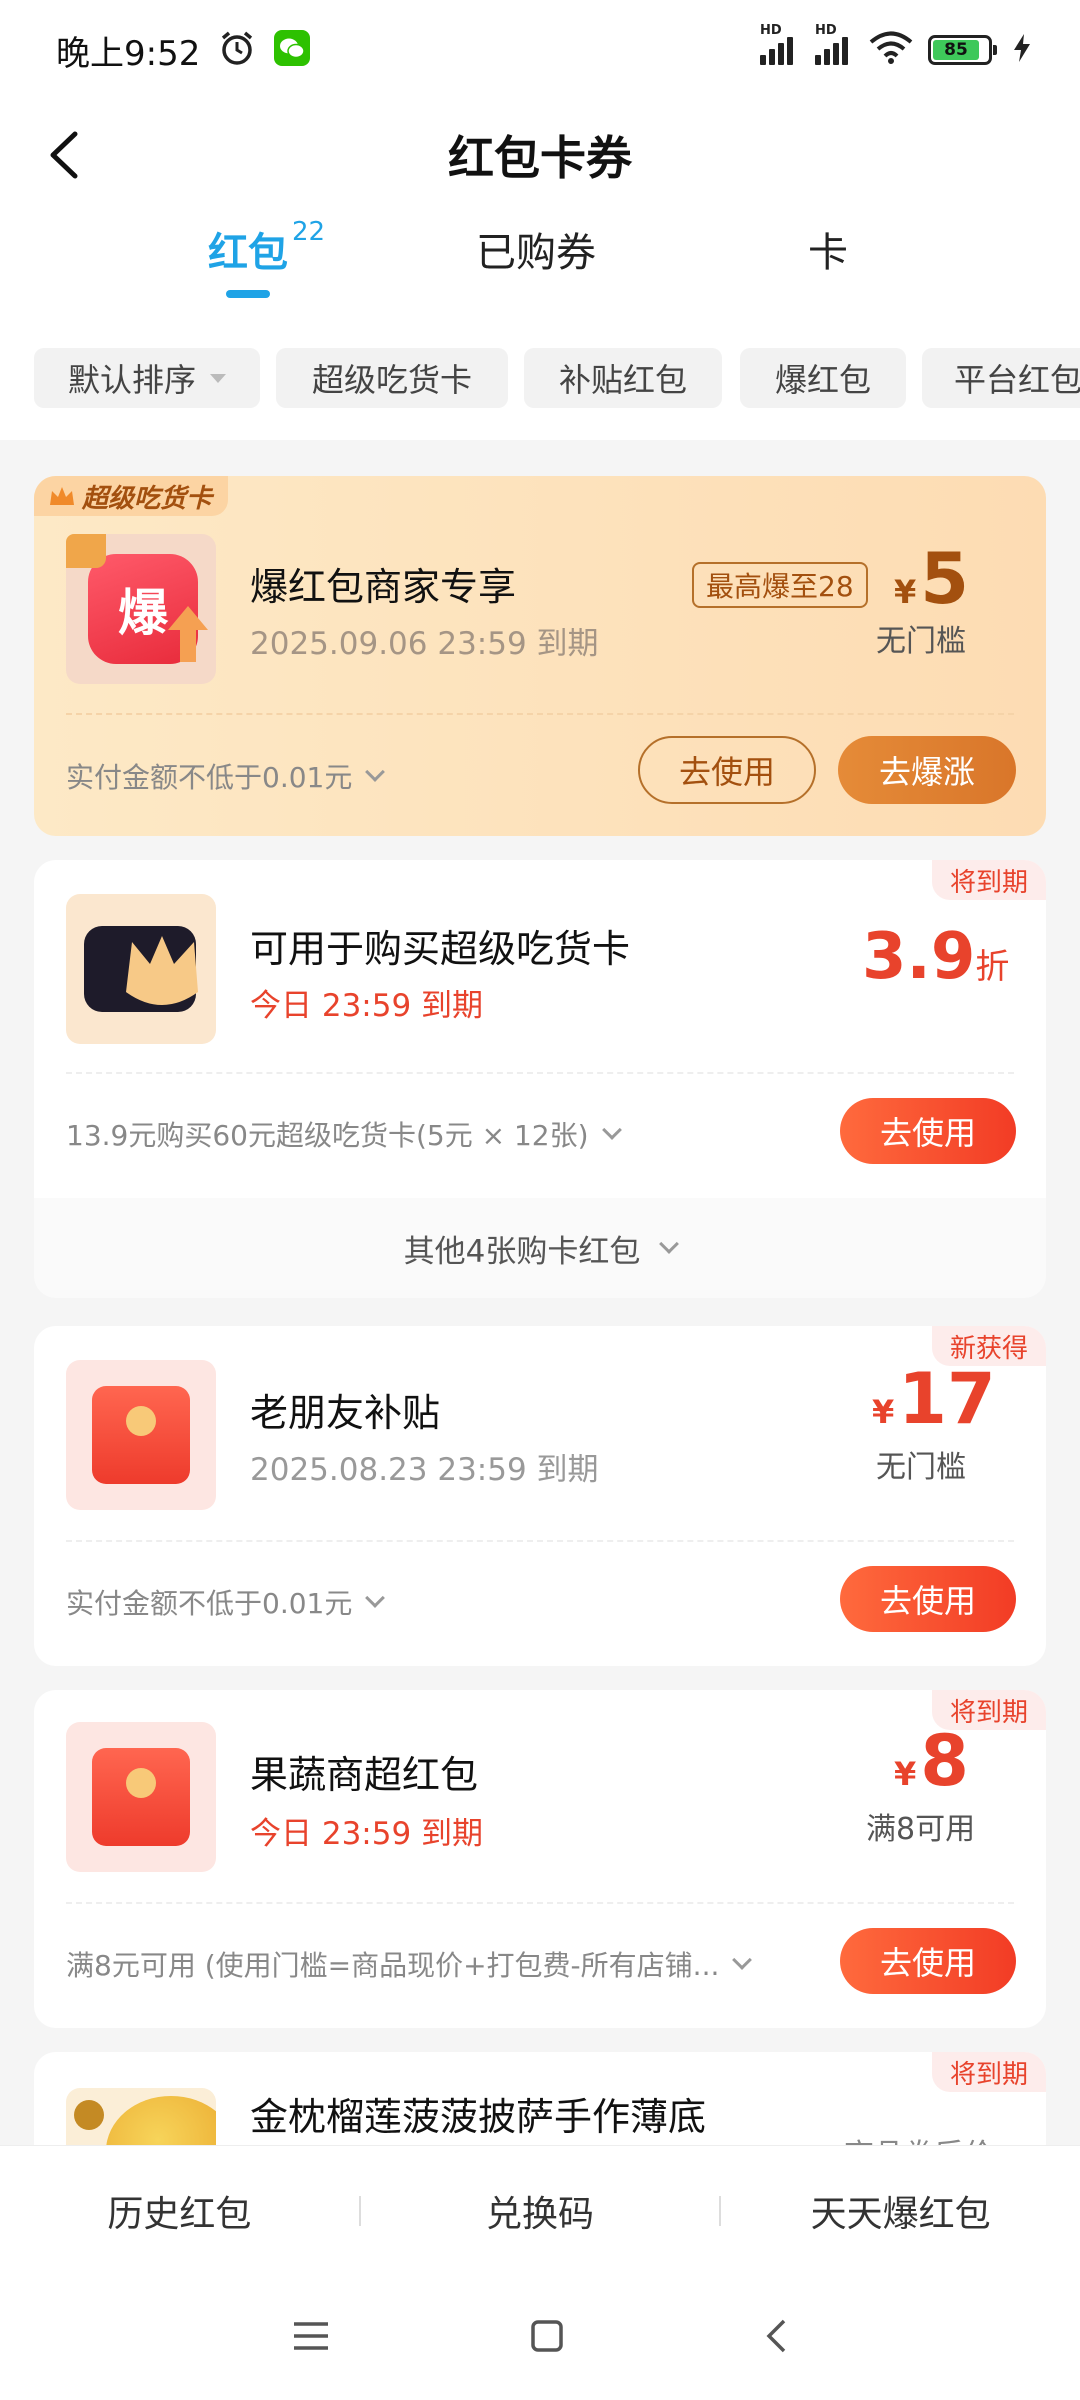  Describe the element at coordinates (478, 2117) in the screenshot. I see `card-title: 金枕榴莲菠菠披萨手作薄底` at that location.